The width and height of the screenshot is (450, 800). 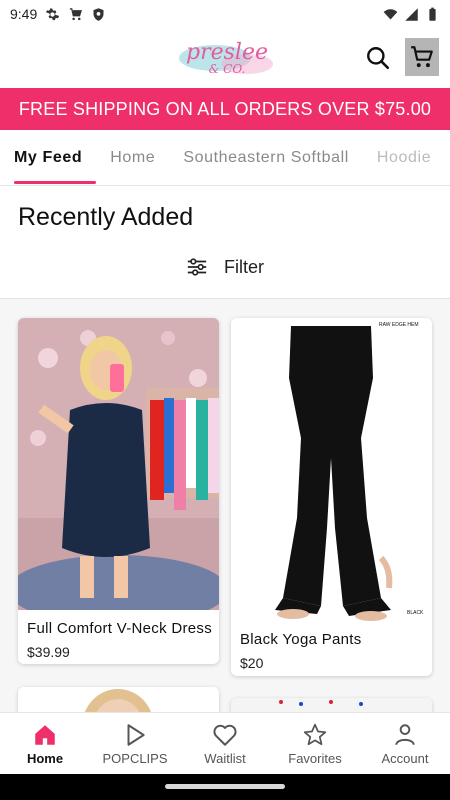 I want to click on nav-home: Home, so click(x=45, y=743).